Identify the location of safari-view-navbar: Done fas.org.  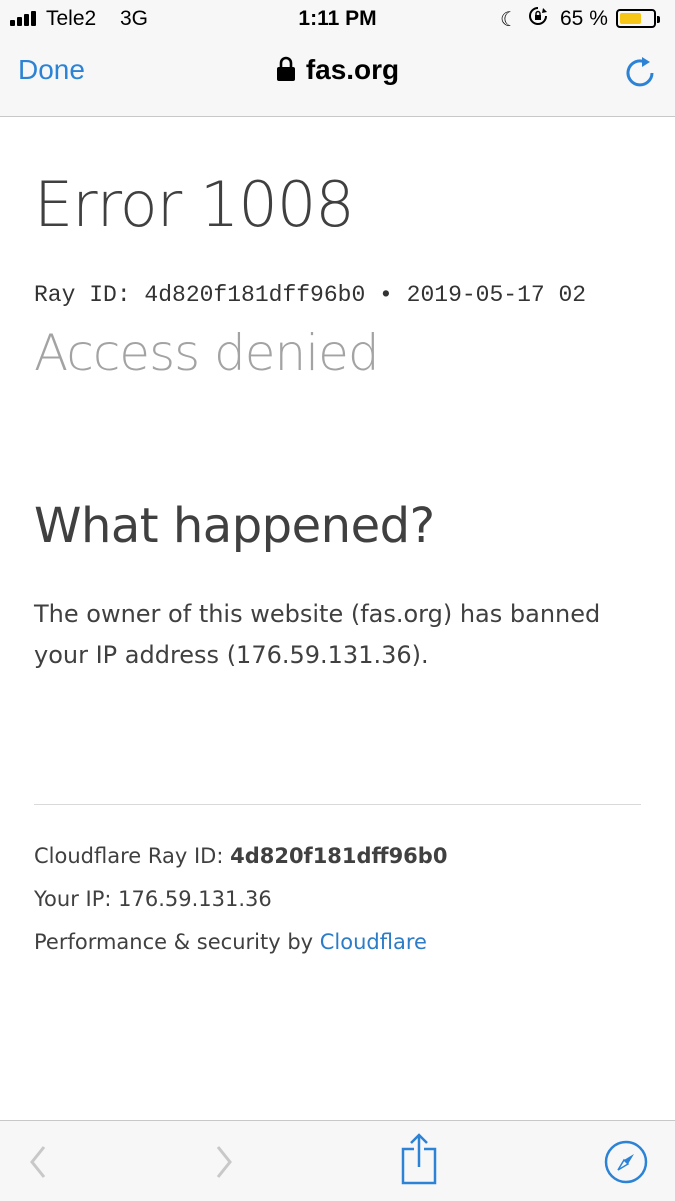
(337, 78).